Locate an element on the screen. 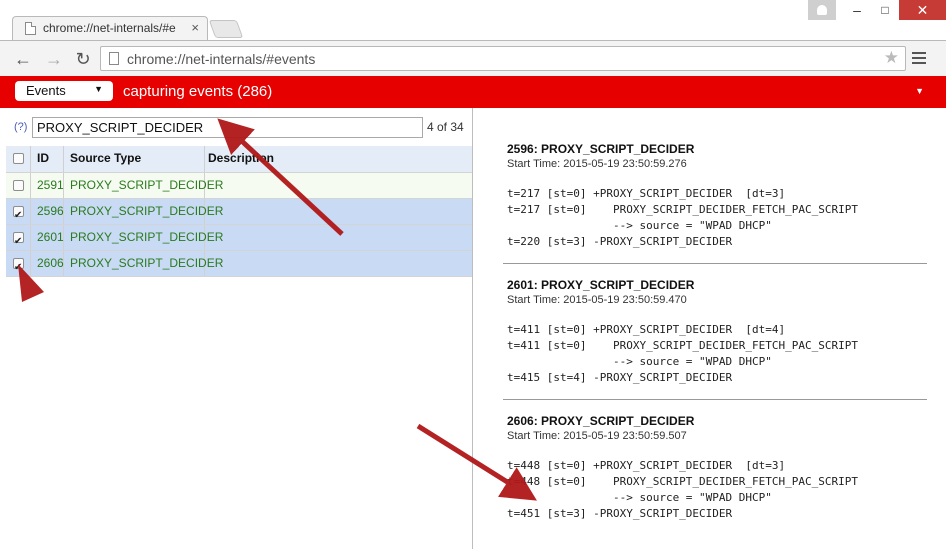  capture-status-bar: Events ▼ capturing events (286) ▼ is located at coordinates (473, 92).